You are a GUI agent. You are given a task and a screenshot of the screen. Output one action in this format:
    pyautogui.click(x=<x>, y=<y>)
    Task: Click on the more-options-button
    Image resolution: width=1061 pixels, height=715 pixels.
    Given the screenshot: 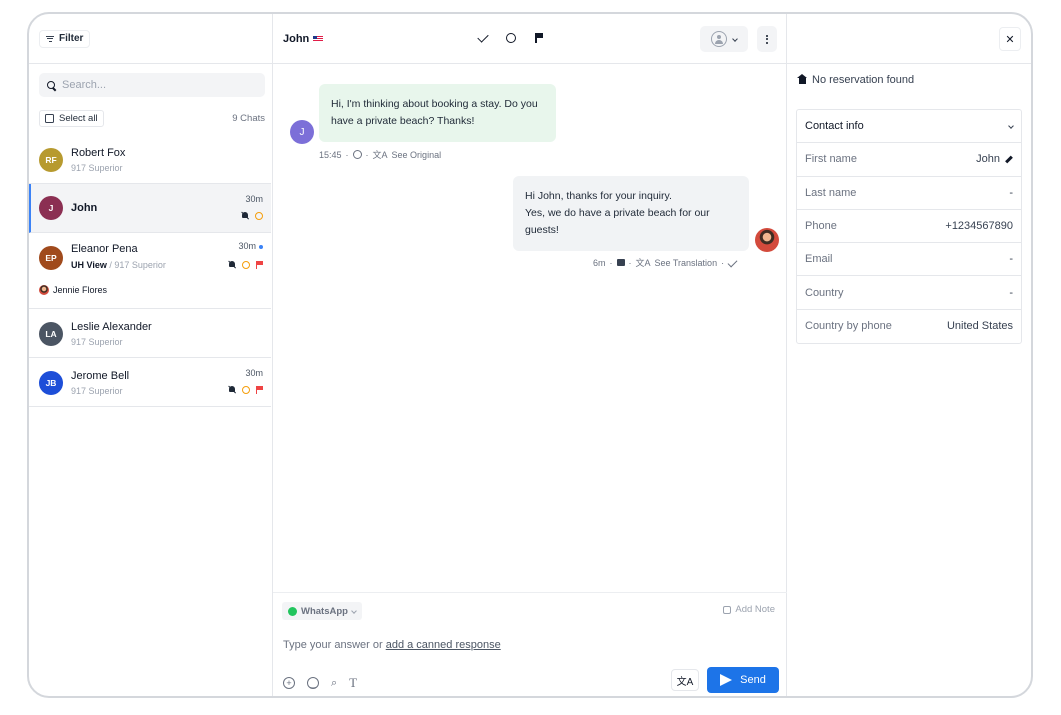 What is the action you would take?
    pyautogui.click(x=767, y=39)
    